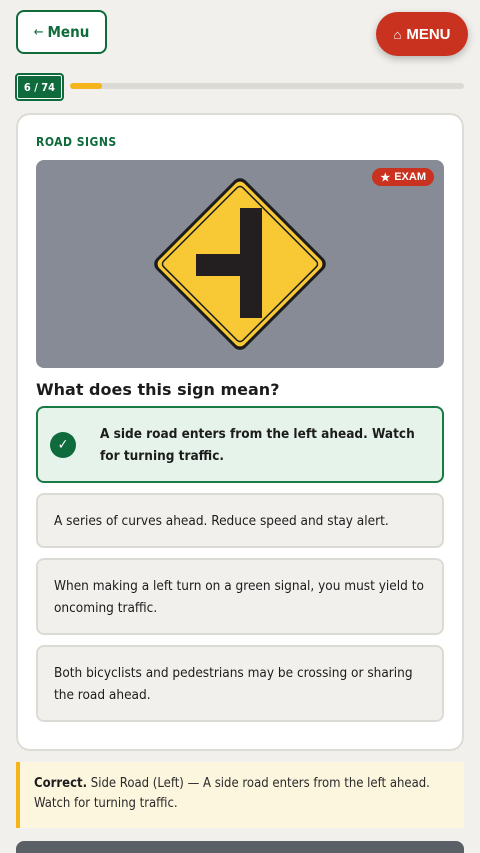 The width and height of the screenshot is (480, 853). I want to click on menu-button: ⌂ MENU, so click(422, 34).